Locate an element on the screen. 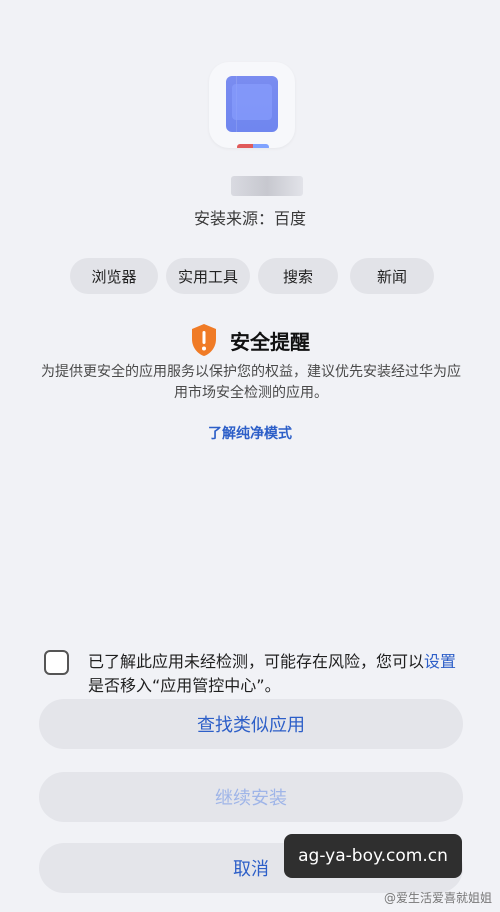 The height and width of the screenshot is (912, 500). security-notice-header: 安全提醒 is located at coordinates (250, 340).